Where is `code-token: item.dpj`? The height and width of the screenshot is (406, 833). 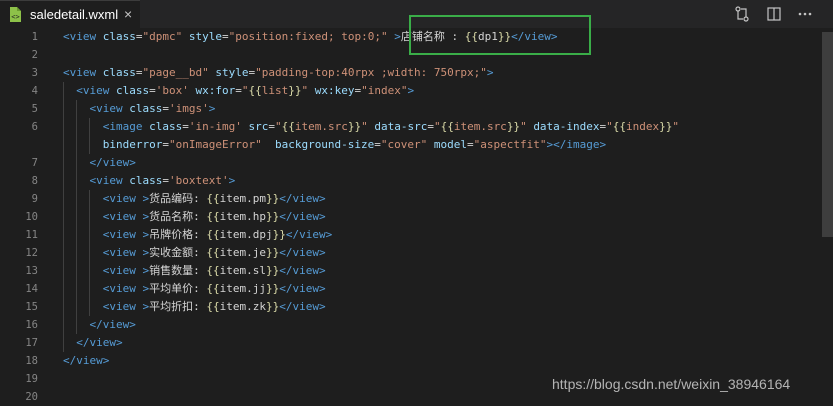 code-token: item.dpj is located at coordinates (246, 234).